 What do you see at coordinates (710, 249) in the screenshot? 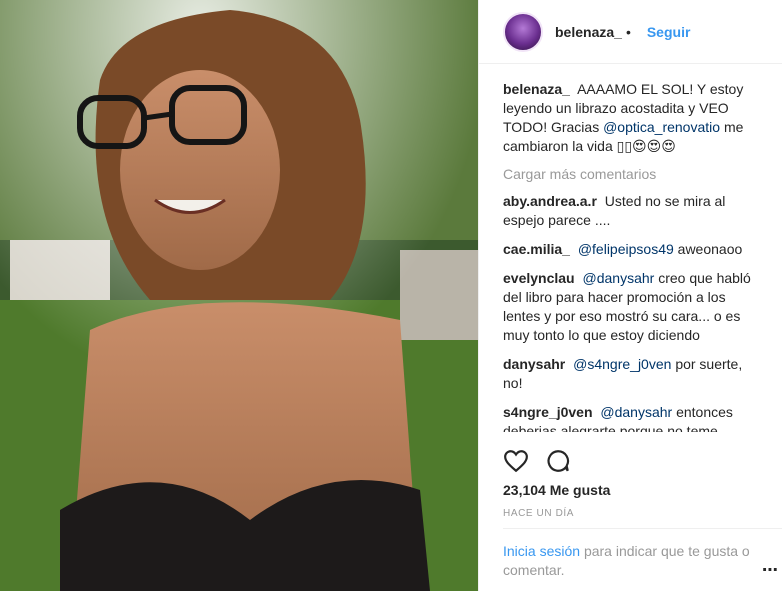
I see `comment-text: aweonaoo` at bounding box center [710, 249].